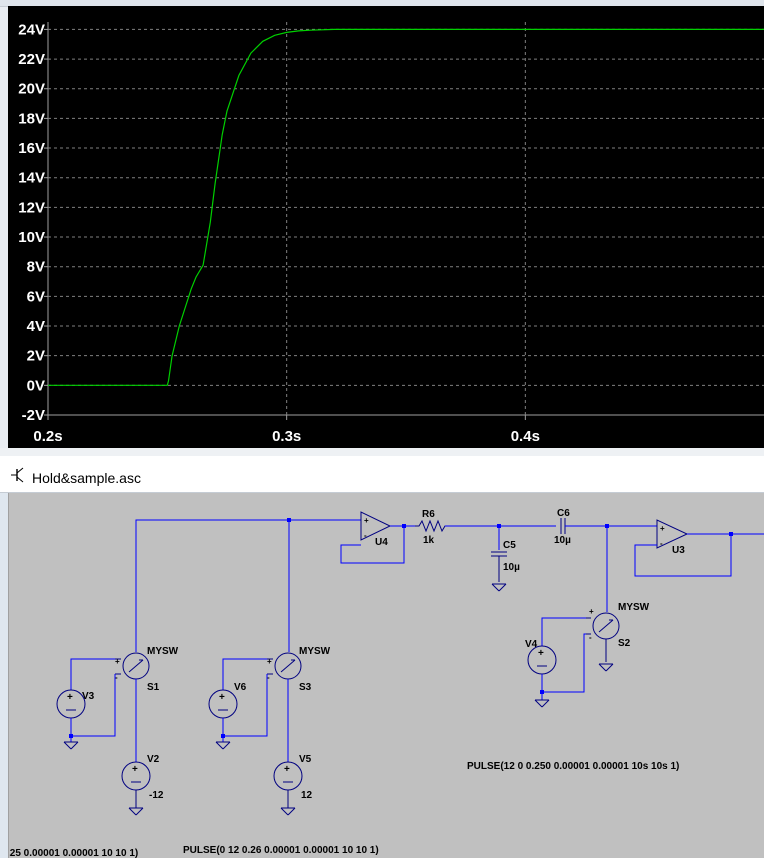 Image resolution: width=764 pixels, height=858 pixels. Describe the element at coordinates (618, 637) in the screenshot. I see `switch-s2: + - MYSW S2` at that location.